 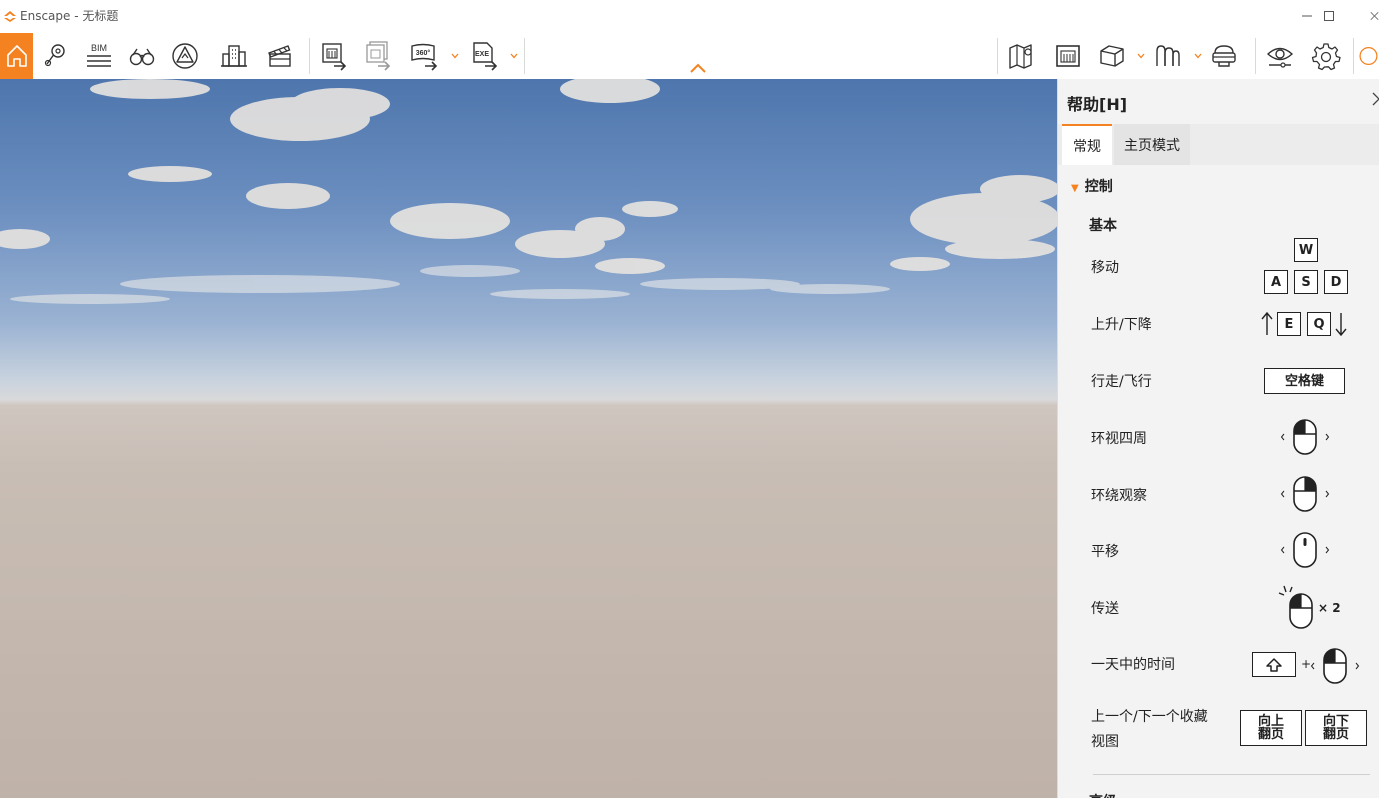 I want to click on key-d: D, so click(x=1336, y=282).